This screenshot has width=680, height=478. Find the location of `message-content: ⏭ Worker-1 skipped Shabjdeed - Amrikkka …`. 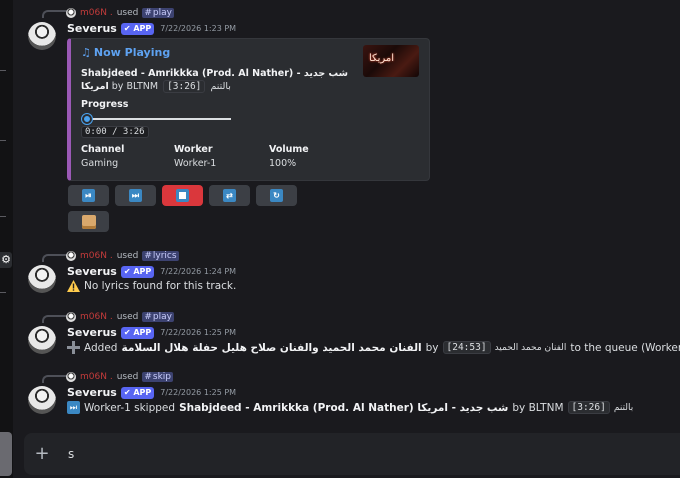

message-content: ⏭ Worker-1 skipped Shabjdeed - Amrikkka … is located at coordinates (350, 407).